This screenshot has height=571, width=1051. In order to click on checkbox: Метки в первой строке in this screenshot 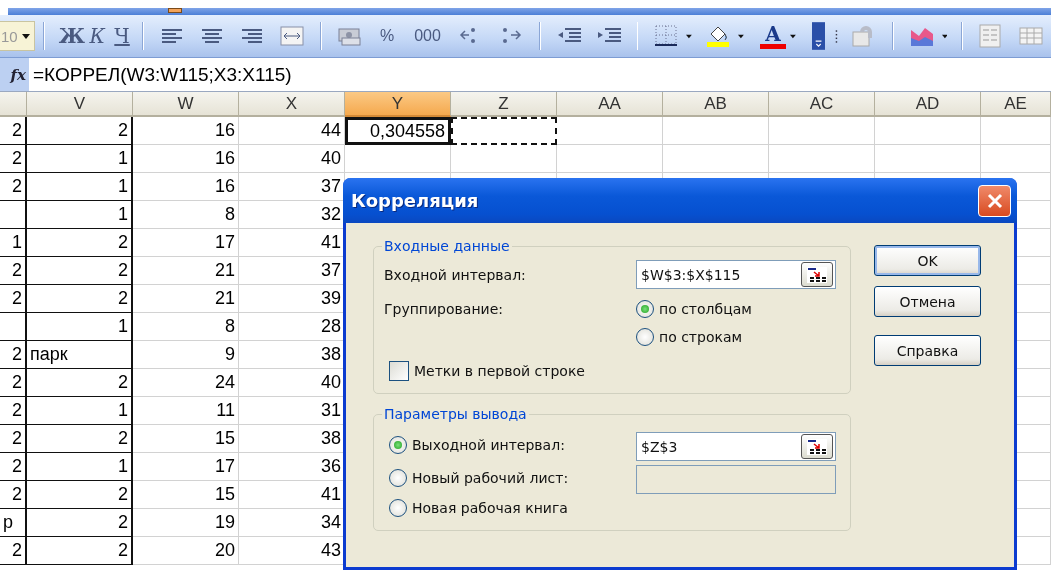, I will do `click(512, 371)`.